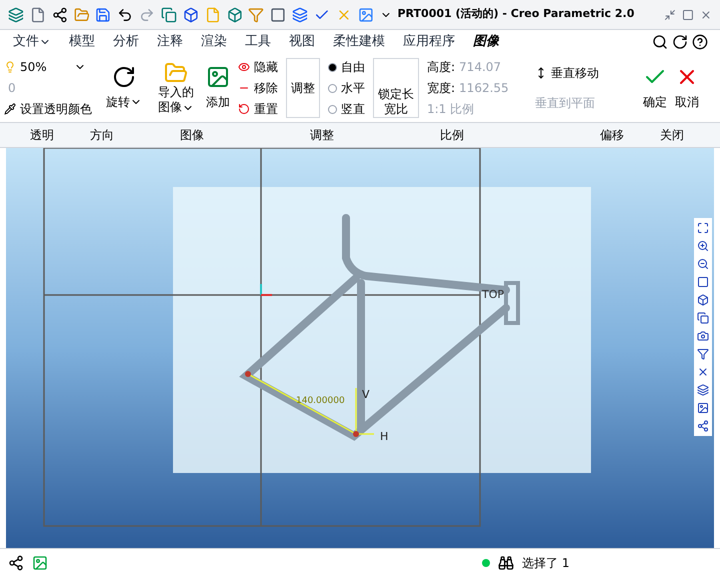 This screenshot has height=576, width=720. What do you see at coordinates (49, 109) in the screenshot?
I see `set-transparent-color-button: 设置透明颜色` at bounding box center [49, 109].